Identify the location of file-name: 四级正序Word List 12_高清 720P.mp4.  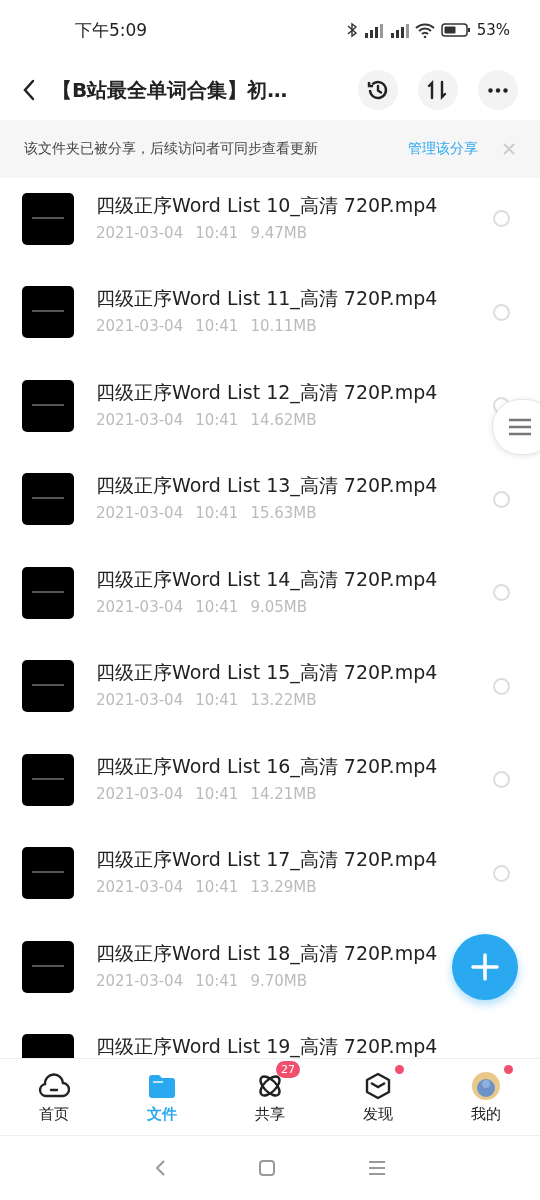
(267, 391).